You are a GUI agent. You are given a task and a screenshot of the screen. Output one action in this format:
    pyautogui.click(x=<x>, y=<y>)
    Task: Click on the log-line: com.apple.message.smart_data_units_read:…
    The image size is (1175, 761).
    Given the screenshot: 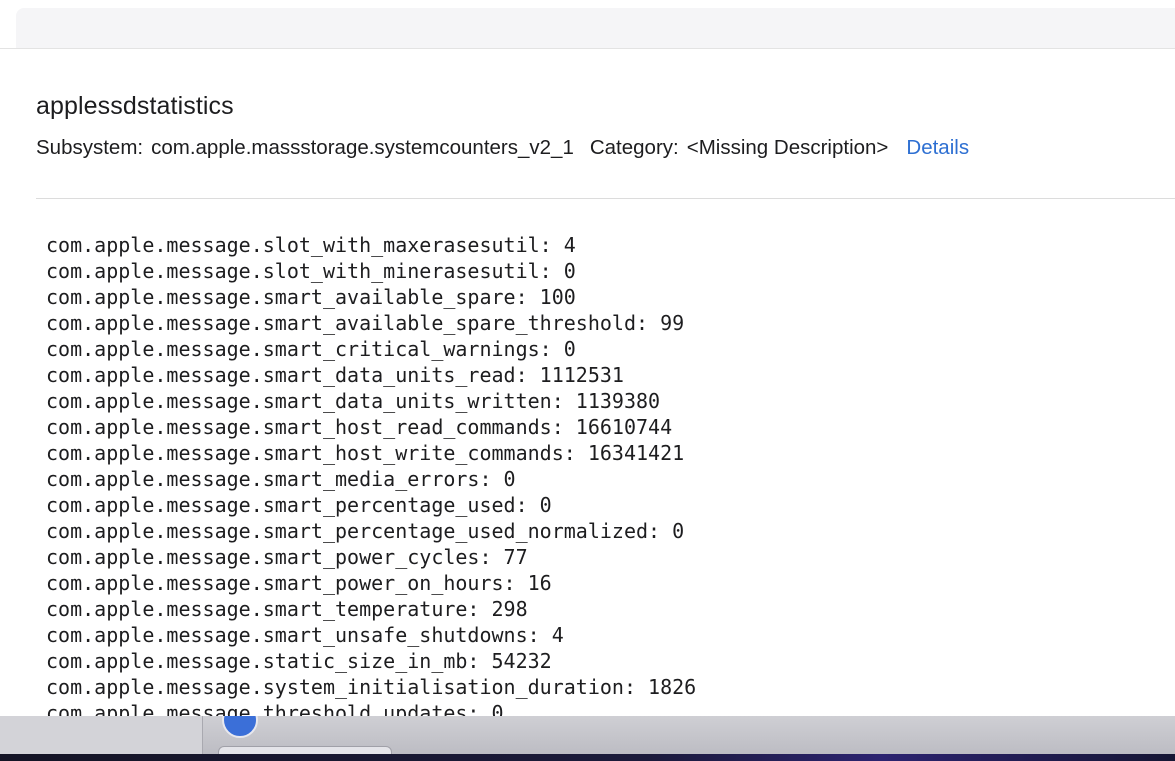 What is the action you would take?
    pyautogui.click(x=335, y=375)
    